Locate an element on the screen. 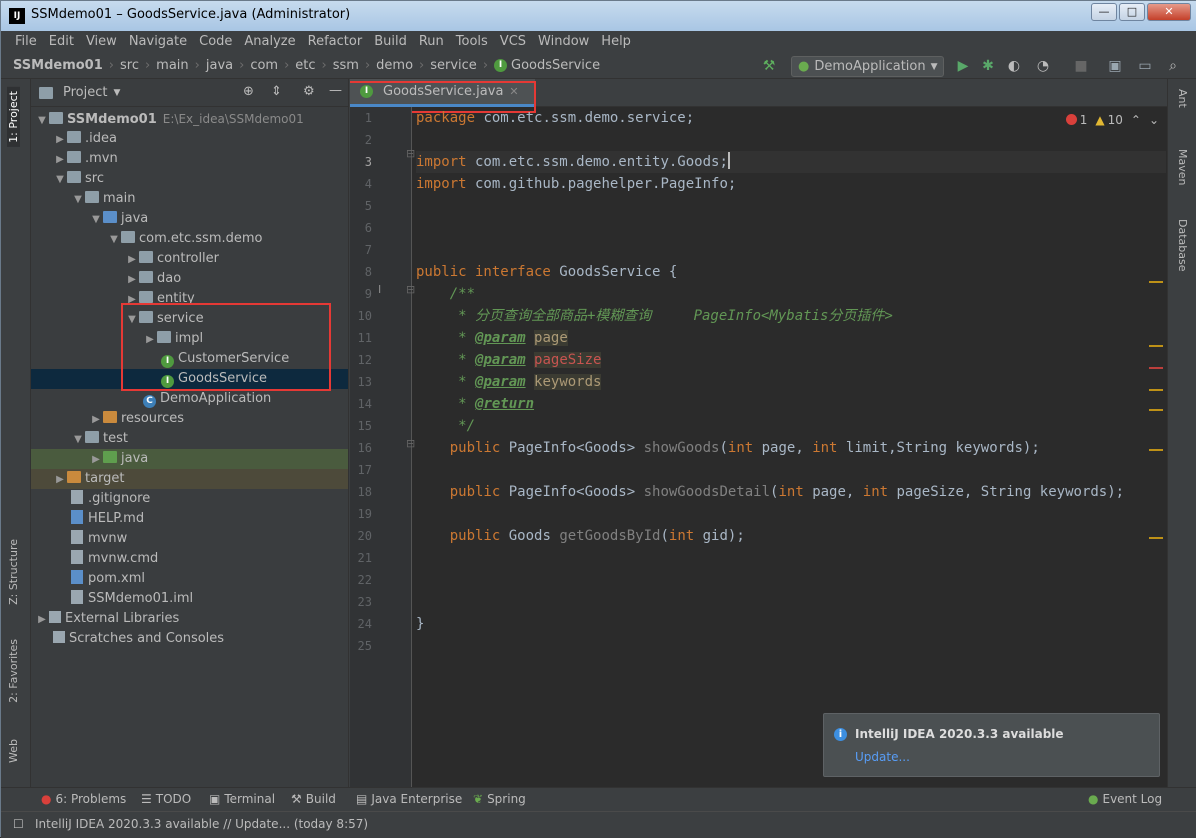  tab-project: 1: Project is located at coordinates (13, 117).